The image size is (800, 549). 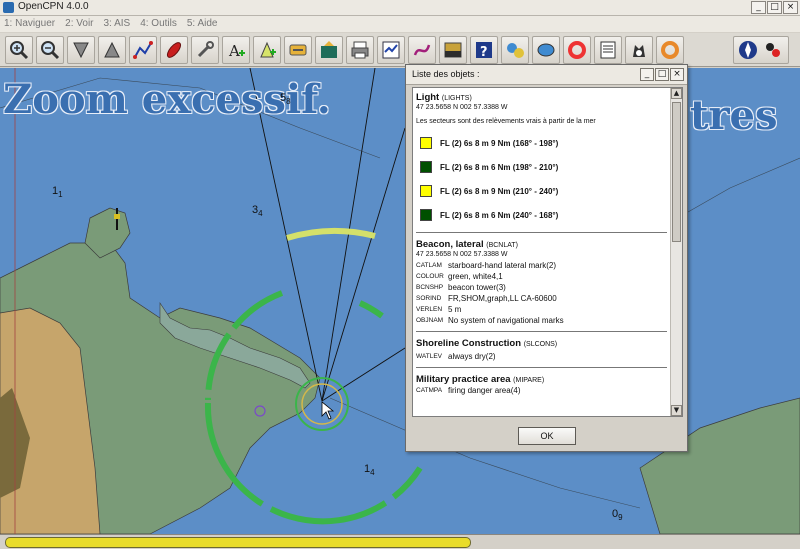 I want to click on man-overboard-icon, so click(x=577, y=50).